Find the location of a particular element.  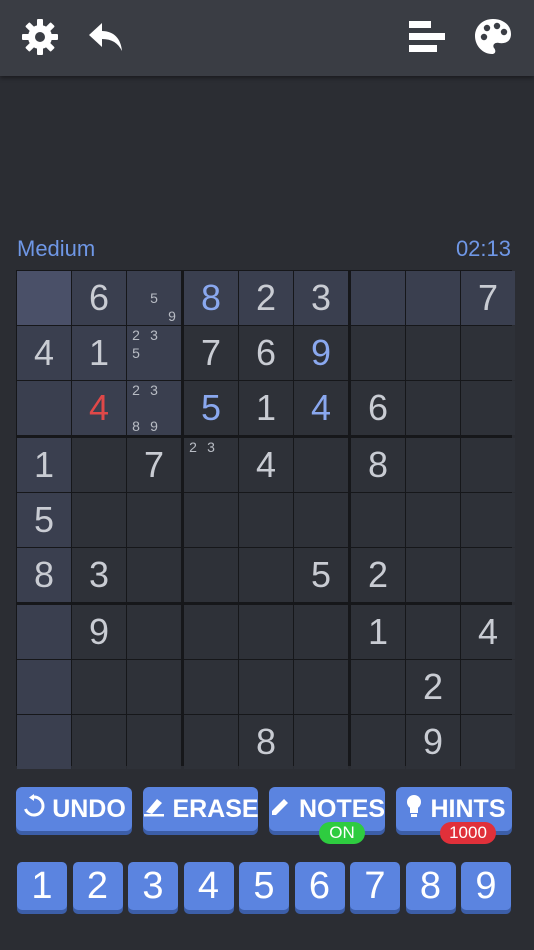

sudoku-cell: 23 89 is located at coordinates (154, 408).